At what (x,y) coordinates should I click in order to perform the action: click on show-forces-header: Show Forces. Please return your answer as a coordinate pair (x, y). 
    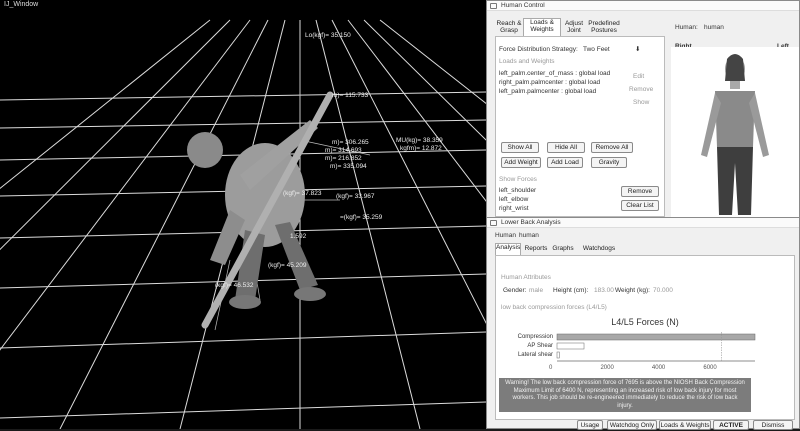
    Looking at the image, I should click on (518, 179).